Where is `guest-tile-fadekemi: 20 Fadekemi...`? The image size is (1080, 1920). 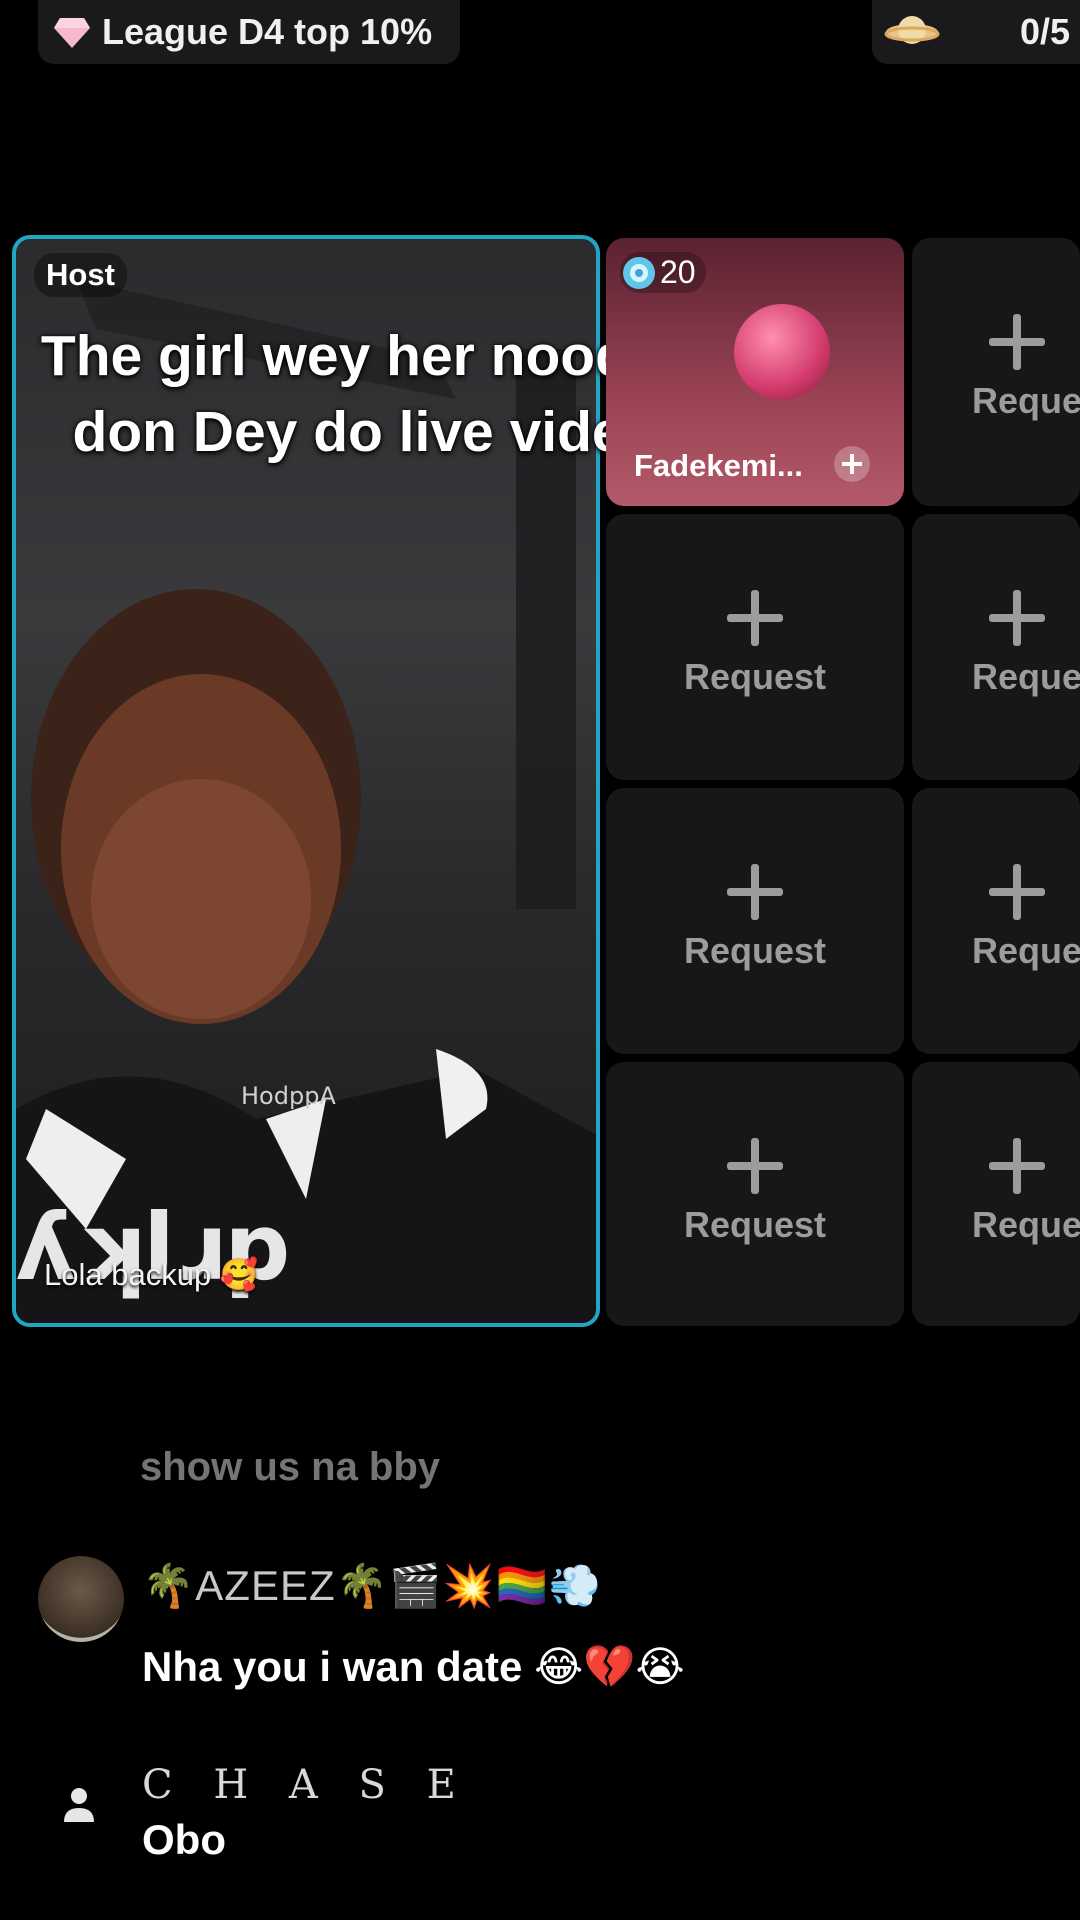
guest-tile-fadekemi: 20 Fadekemi... is located at coordinates (755, 372).